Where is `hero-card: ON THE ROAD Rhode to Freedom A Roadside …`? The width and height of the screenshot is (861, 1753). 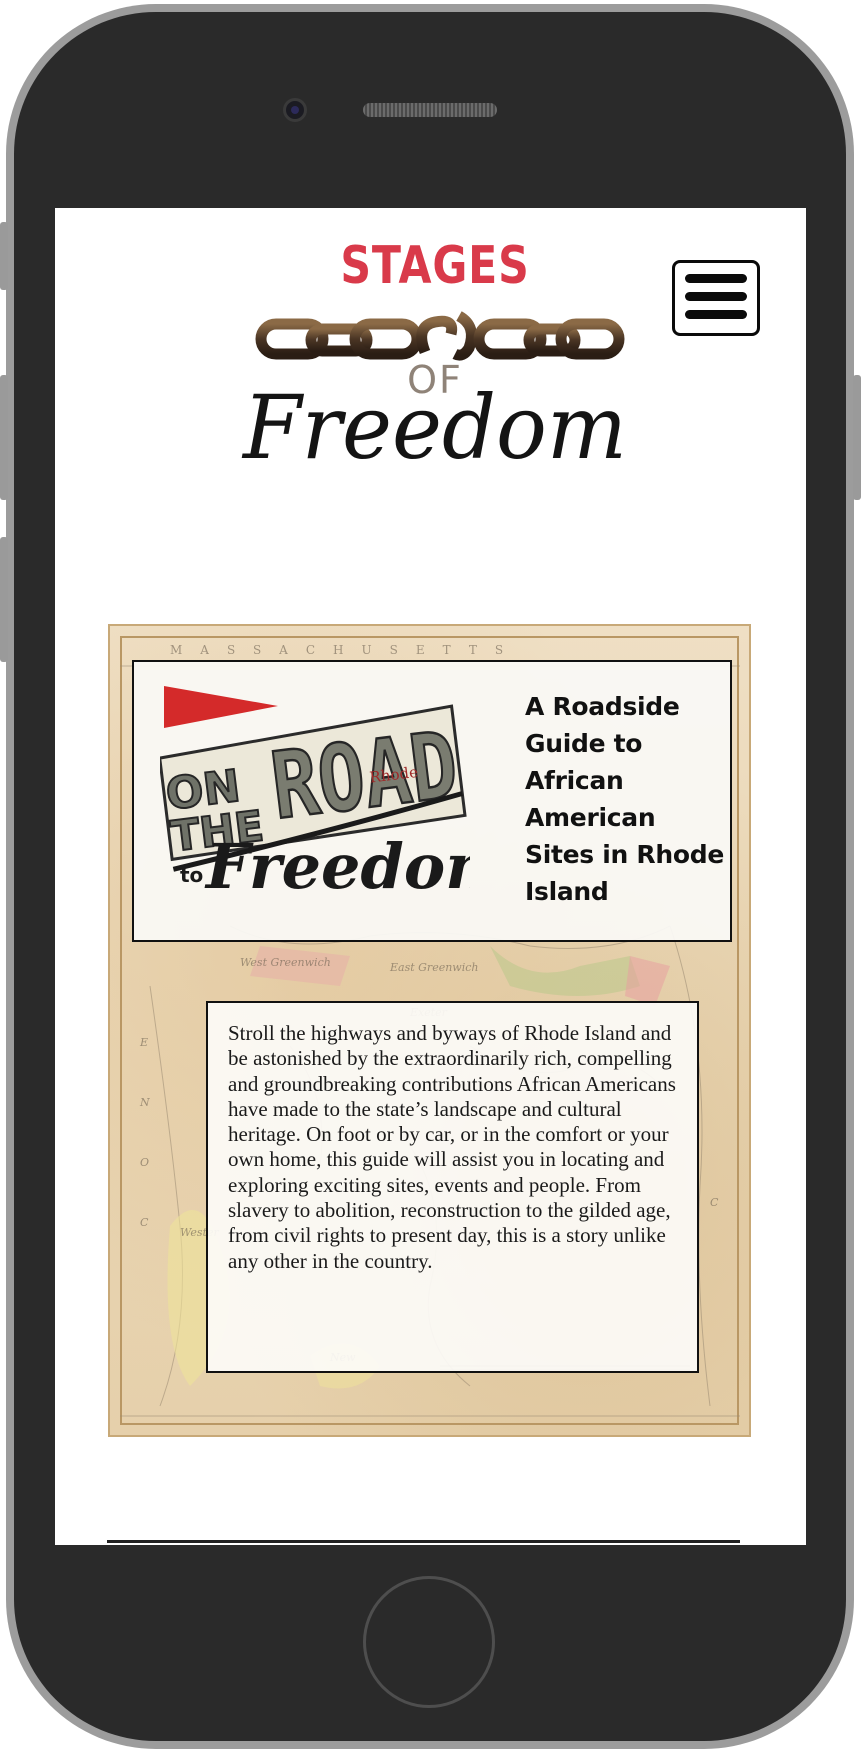
hero-card: ON THE ROAD Rhode to Freedom A Roadside … is located at coordinates (432, 801).